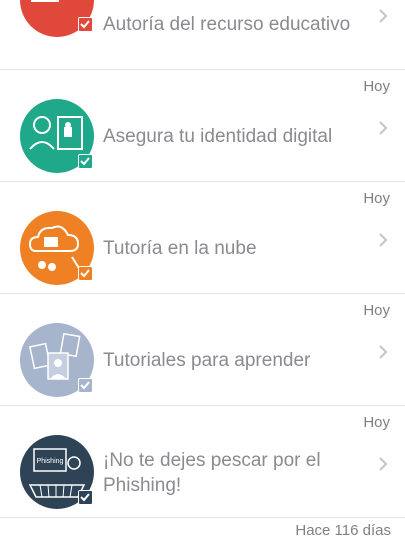  What do you see at coordinates (227, 24) in the screenshot?
I see `item-title: Autoría del recurso educativo` at bounding box center [227, 24].